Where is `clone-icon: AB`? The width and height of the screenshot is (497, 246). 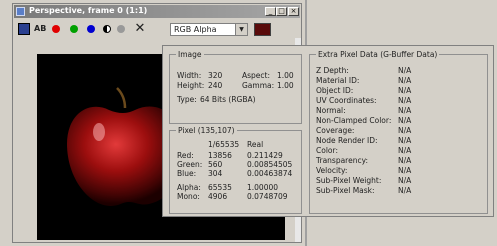 clone-icon: AB is located at coordinates (40, 29).